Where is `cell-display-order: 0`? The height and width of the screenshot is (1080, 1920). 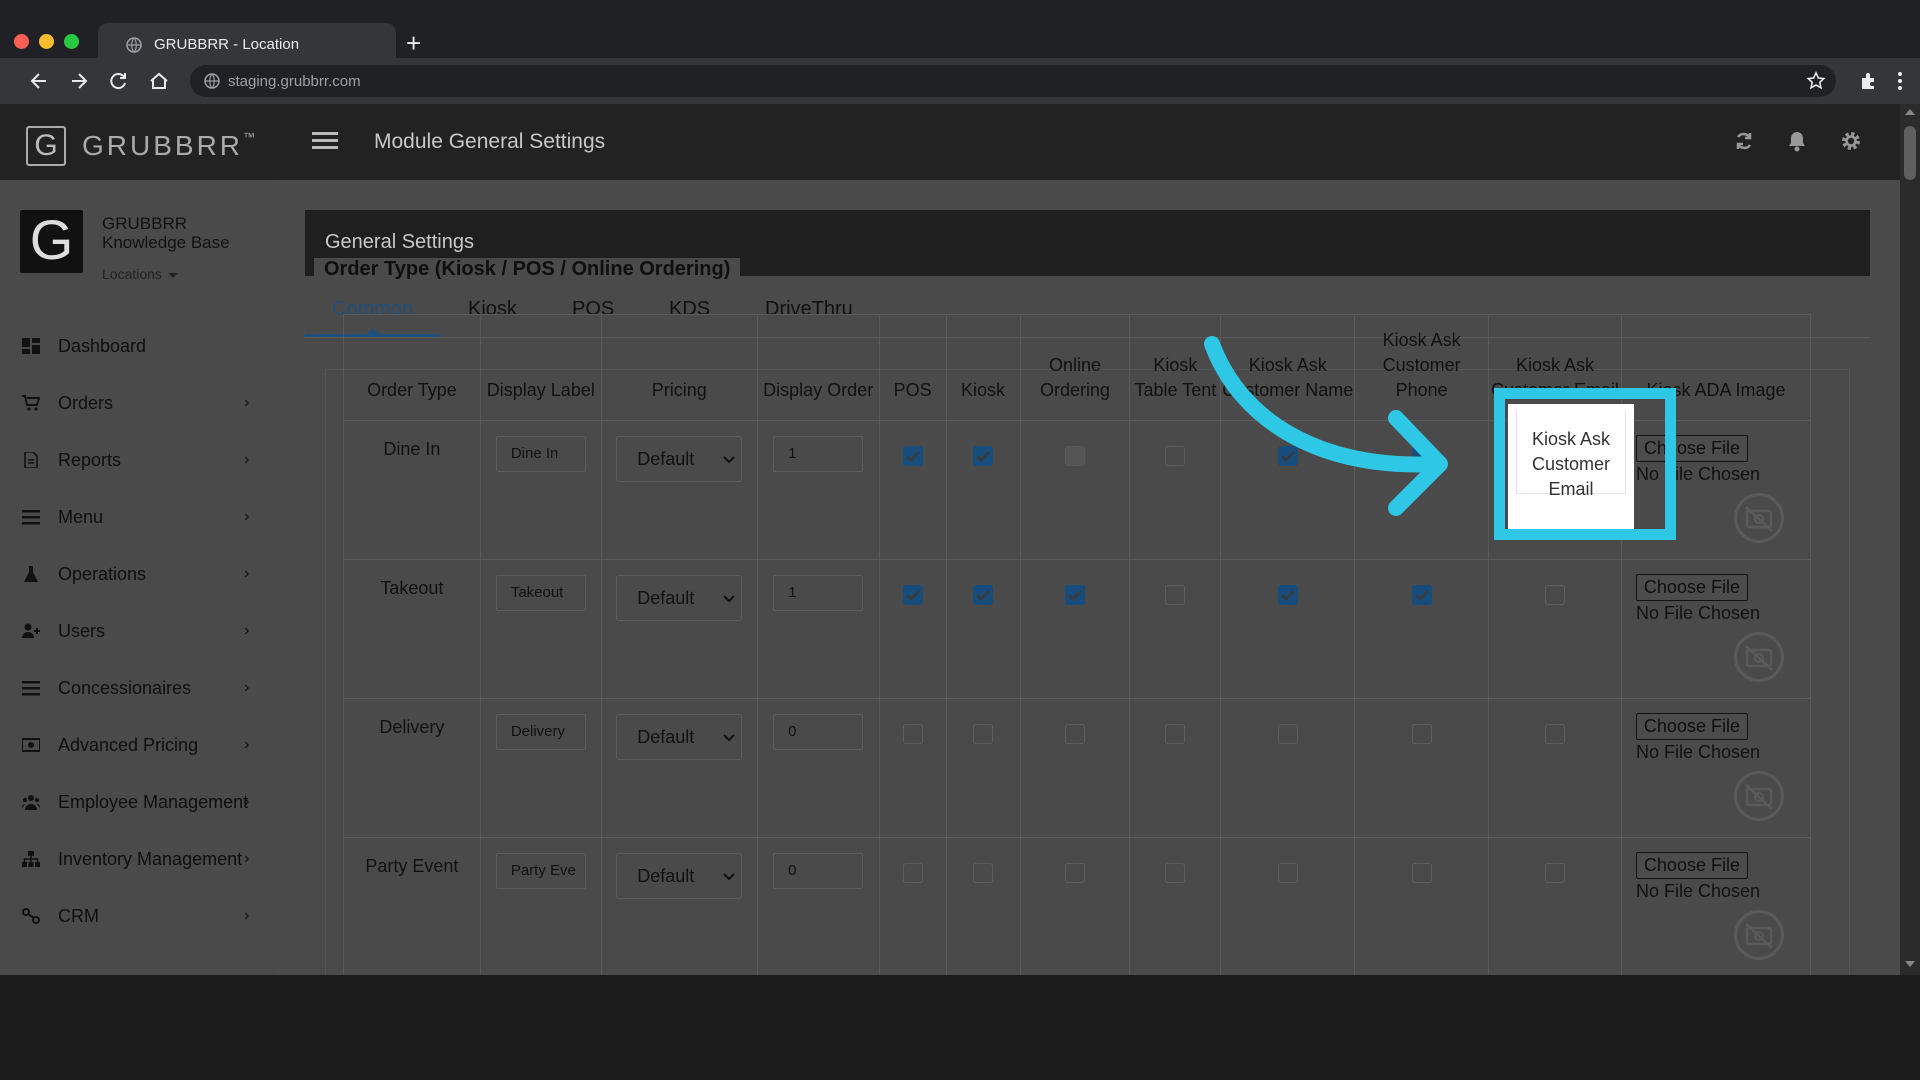
cell-display-order: 0 is located at coordinates (818, 768).